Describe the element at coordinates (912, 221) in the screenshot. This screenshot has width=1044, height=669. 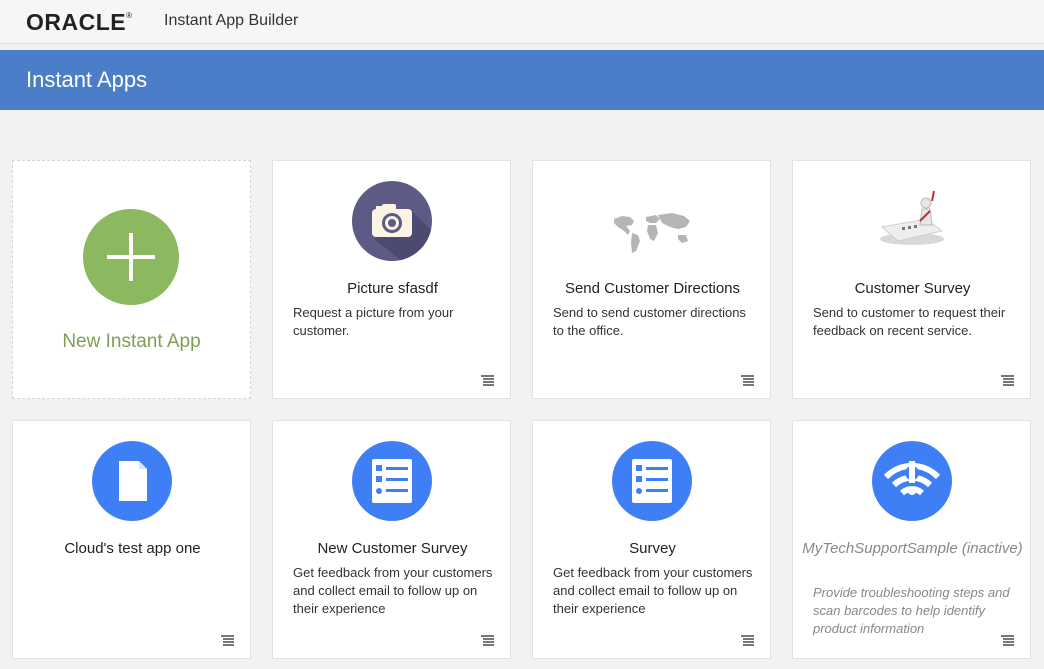
I see `survey-figure-icon` at that location.